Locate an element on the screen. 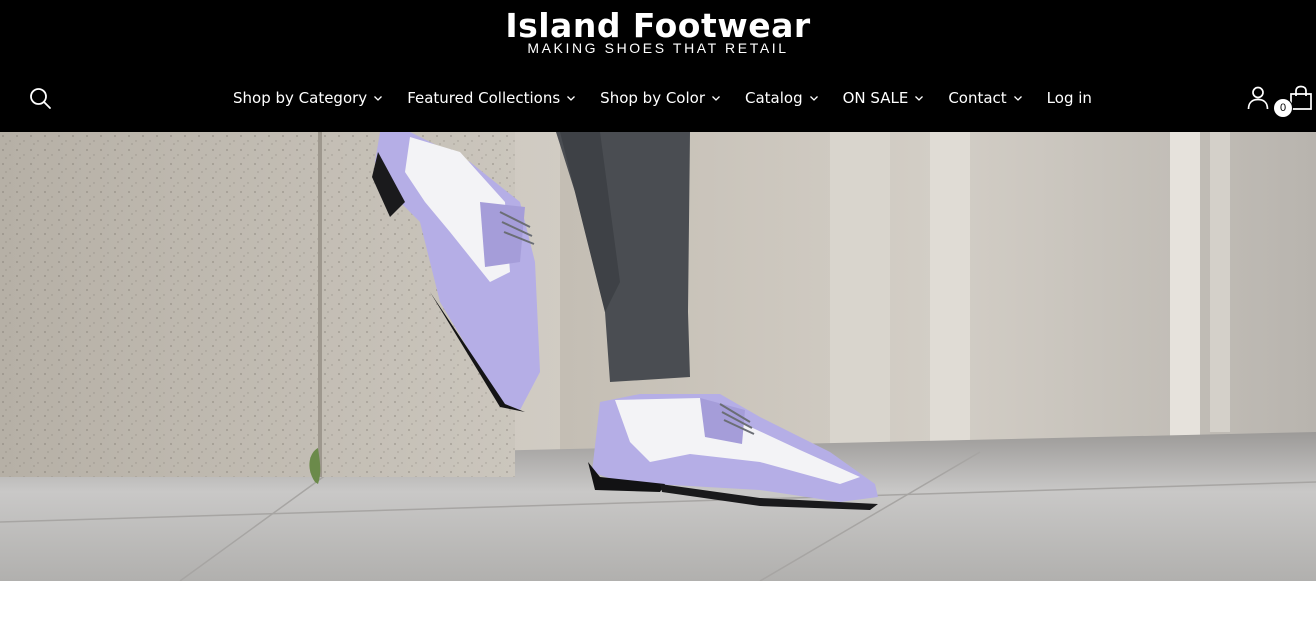 This screenshot has width=1316, height=621. nav-on-sale: ON SALE is located at coordinates (884, 98).